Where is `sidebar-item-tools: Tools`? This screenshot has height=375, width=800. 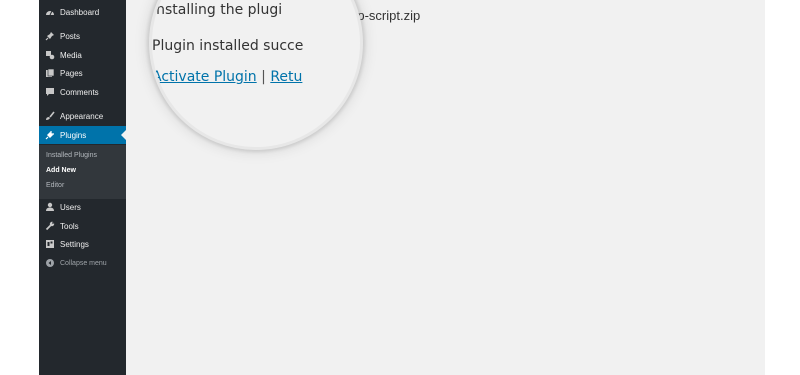
sidebar-item-tools: Tools is located at coordinates (82, 226).